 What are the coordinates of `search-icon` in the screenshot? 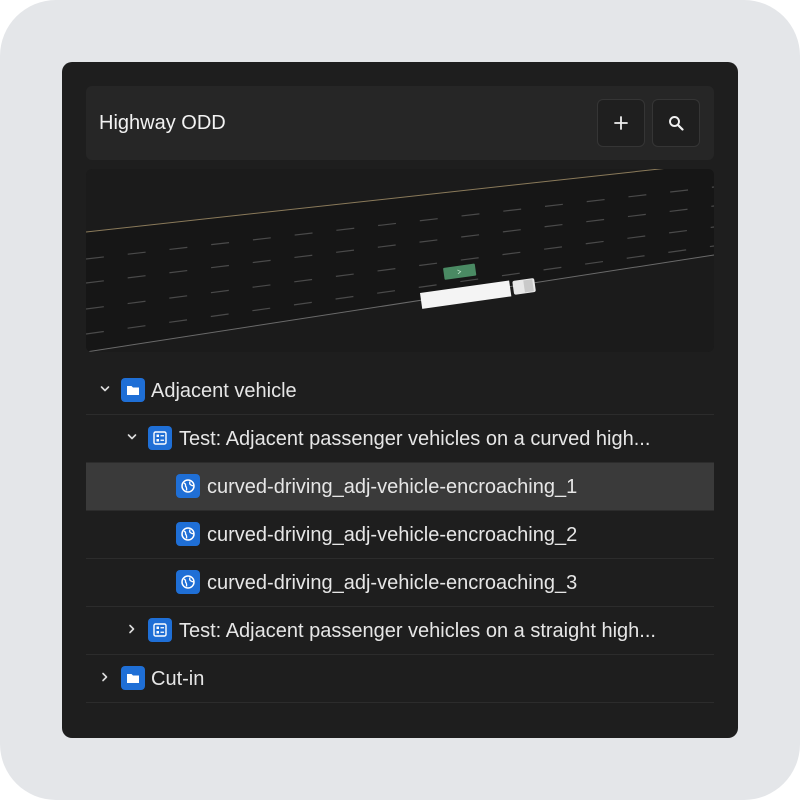 It's located at (676, 123).